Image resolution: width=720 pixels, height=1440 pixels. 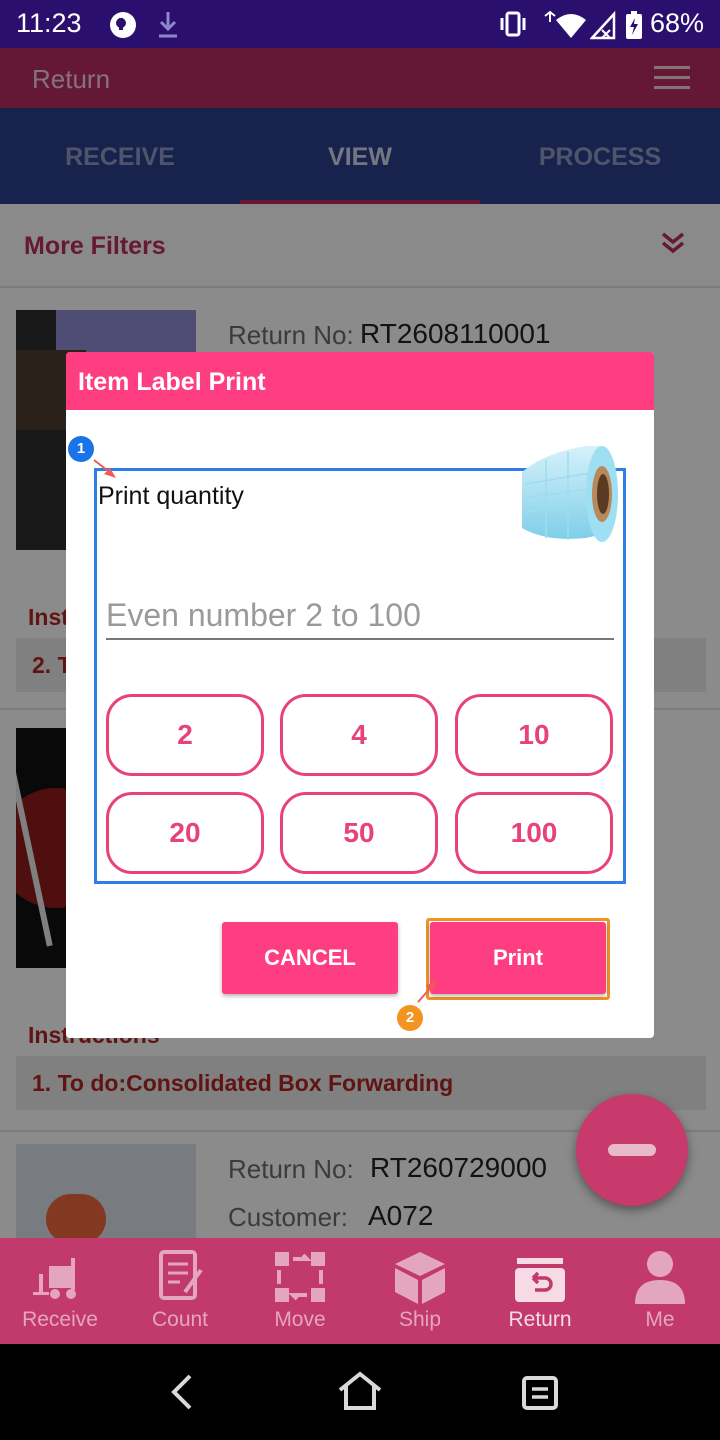 What do you see at coordinates (660, 1277) in the screenshot?
I see `person-icon` at bounding box center [660, 1277].